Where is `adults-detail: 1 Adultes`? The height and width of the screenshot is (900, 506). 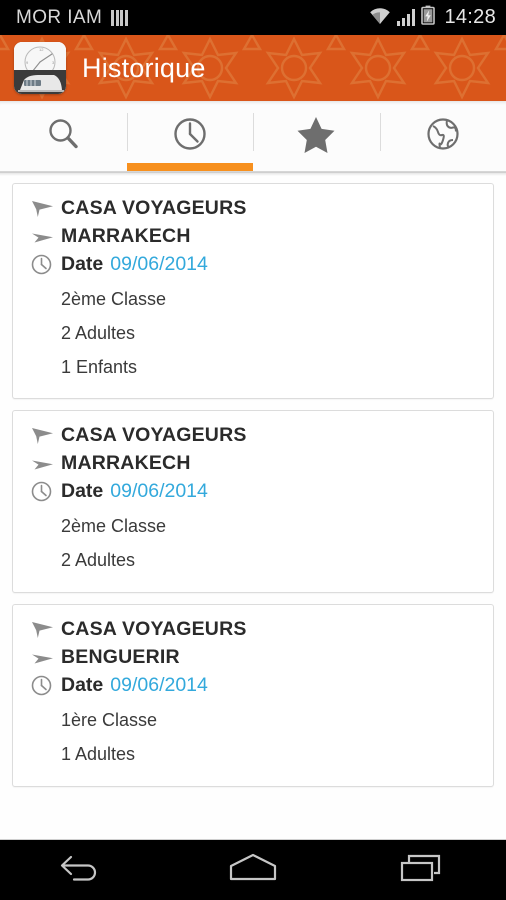 adults-detail: 1 Adultes is located at coordinates (98, 753).